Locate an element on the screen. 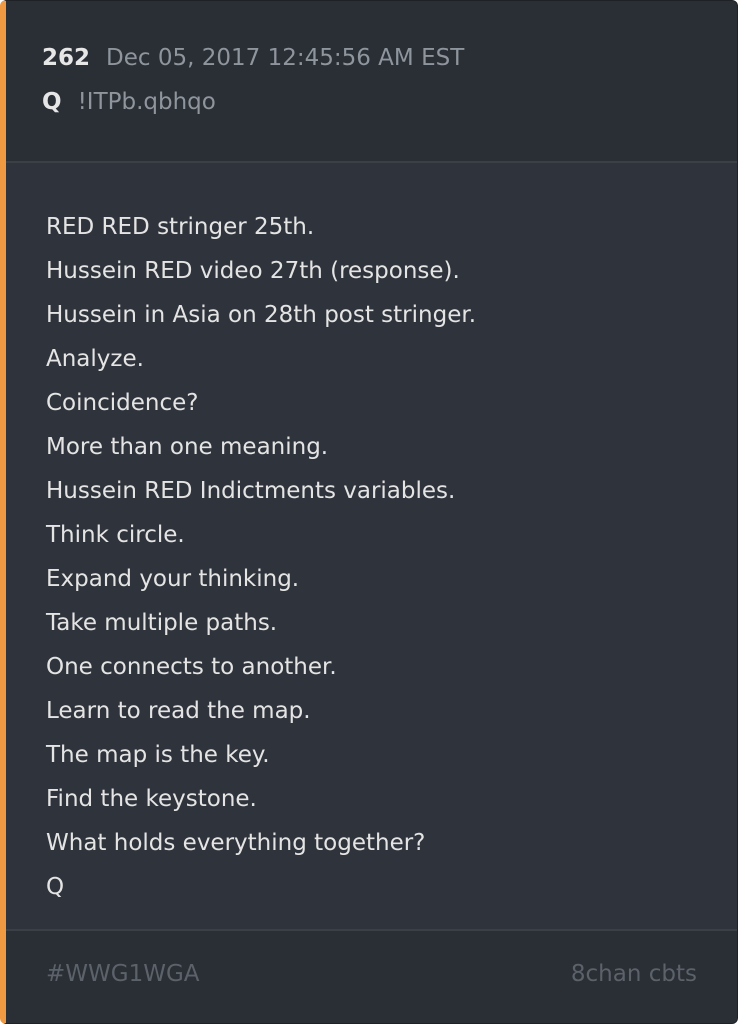 This screenshot has width=740, height=1026. author-tripcode: !ITPb.qbhqo is located at coordinates (146, 102).